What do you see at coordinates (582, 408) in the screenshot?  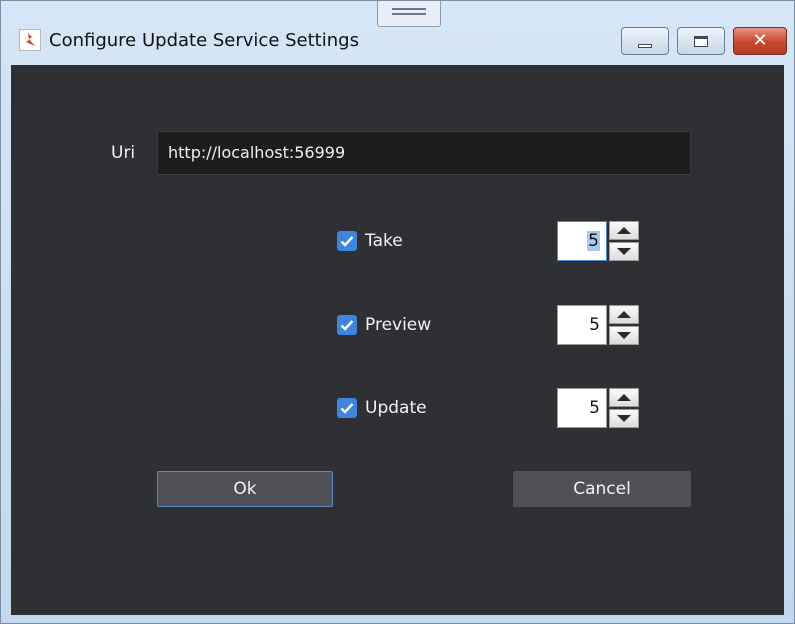 I see `update-value-input: 5` at bounding box center [582, 408].